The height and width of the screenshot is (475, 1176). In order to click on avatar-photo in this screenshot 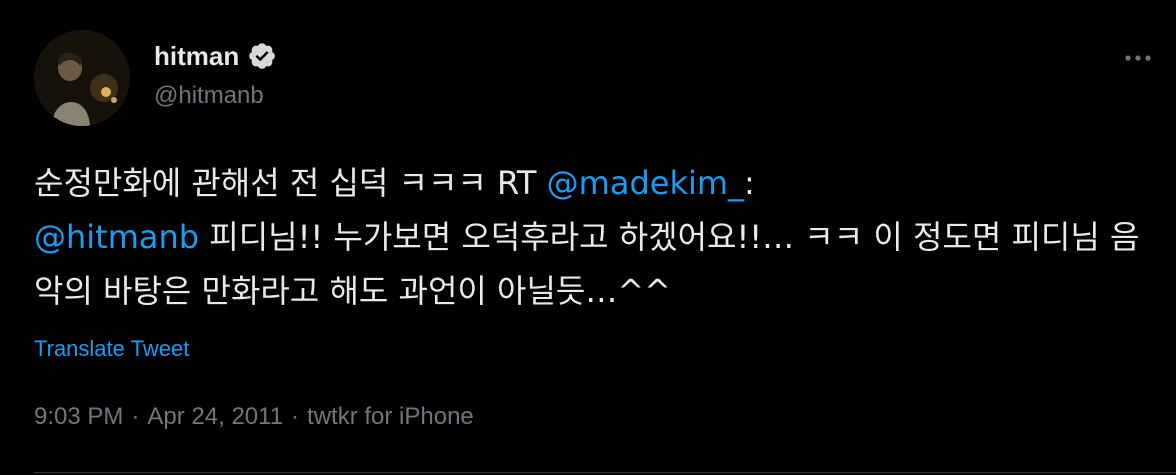, I will do `click(82, 78)`.